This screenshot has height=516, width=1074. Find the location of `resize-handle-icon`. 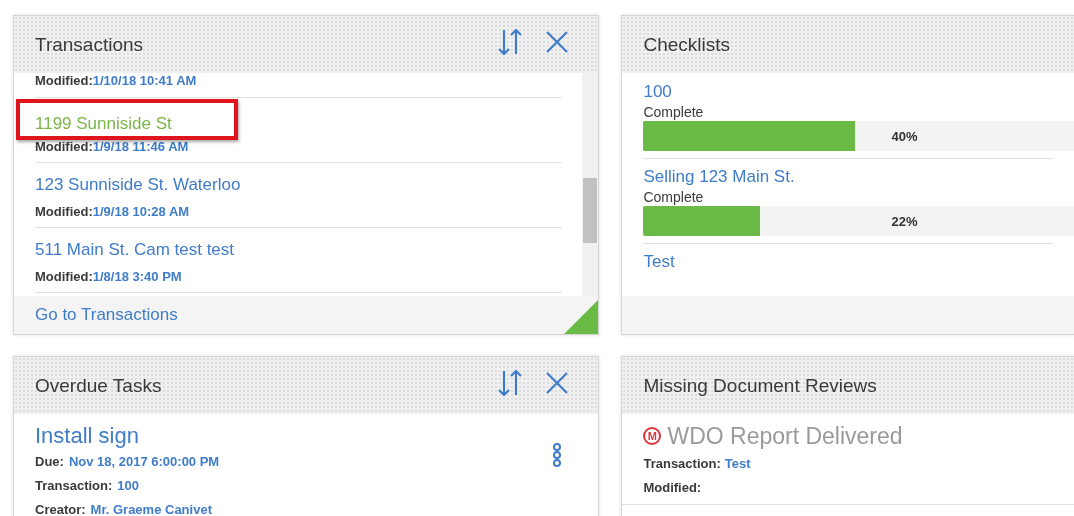

resize-handle-icon is located at coordinates (581, 317).